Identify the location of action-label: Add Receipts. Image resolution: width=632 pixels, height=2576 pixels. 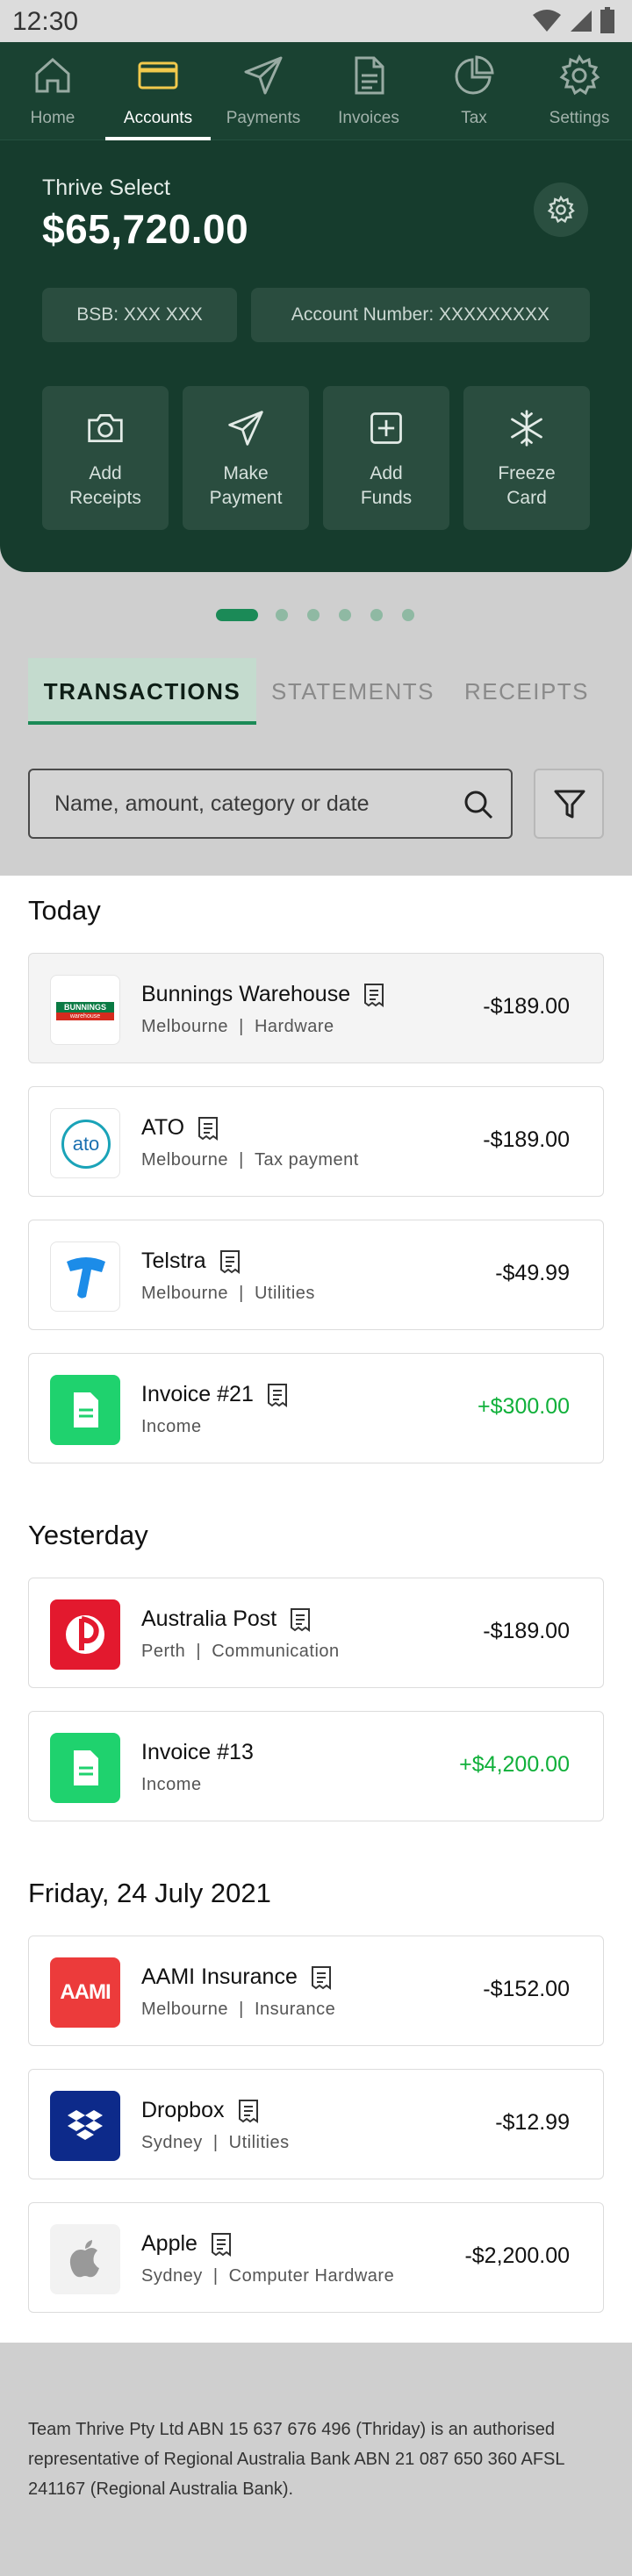
(105, 485).